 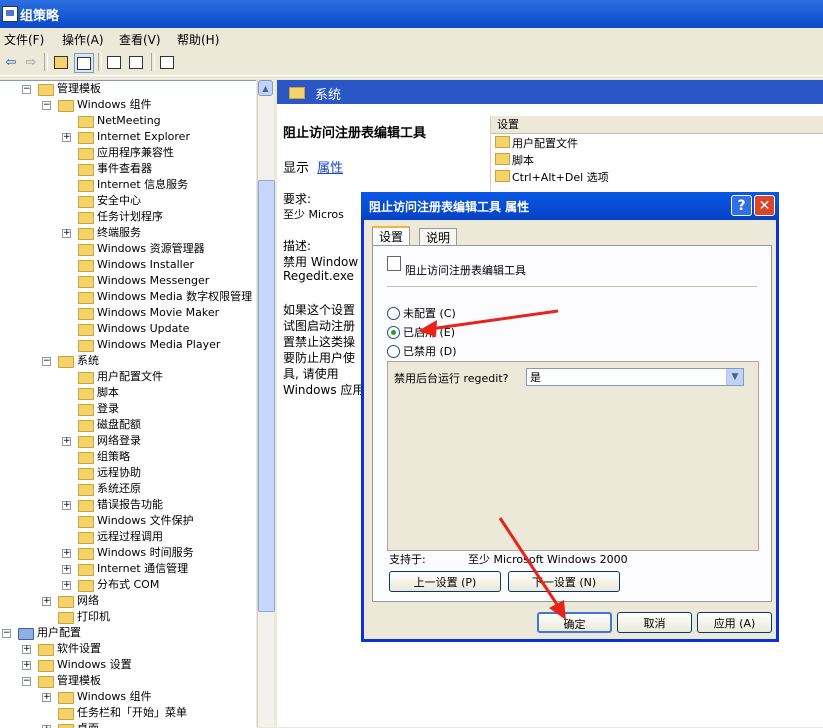 I want to click on annotation-arrows, so click(x=492, y=464).